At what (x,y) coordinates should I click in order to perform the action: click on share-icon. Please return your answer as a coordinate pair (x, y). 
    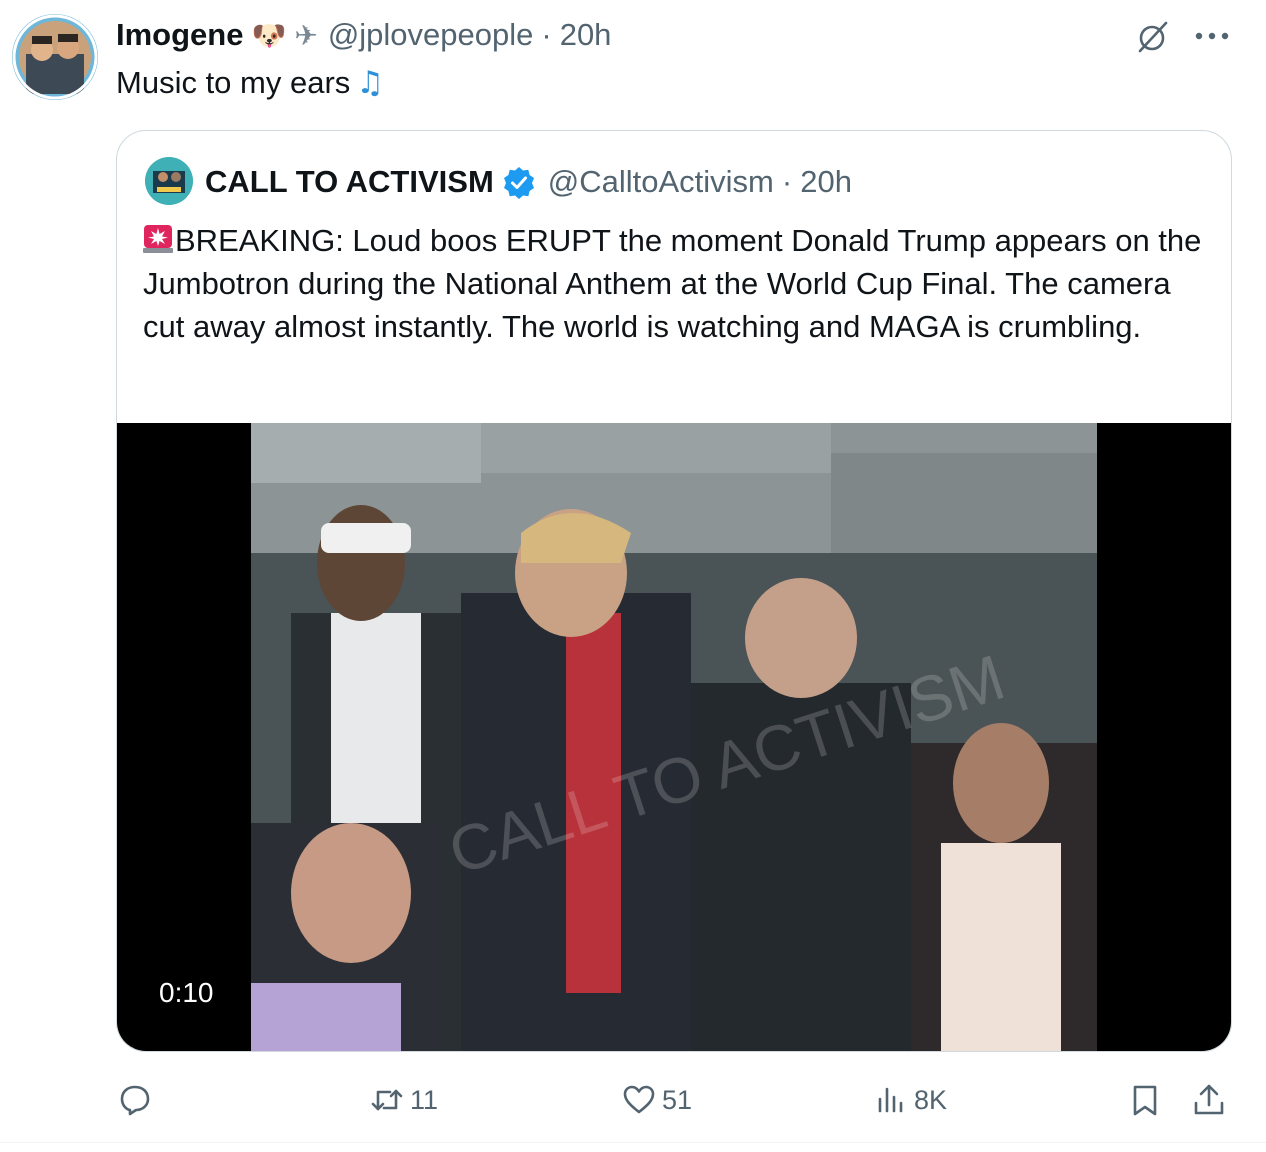
    Looking at the image, I should click on (1209, 1099).